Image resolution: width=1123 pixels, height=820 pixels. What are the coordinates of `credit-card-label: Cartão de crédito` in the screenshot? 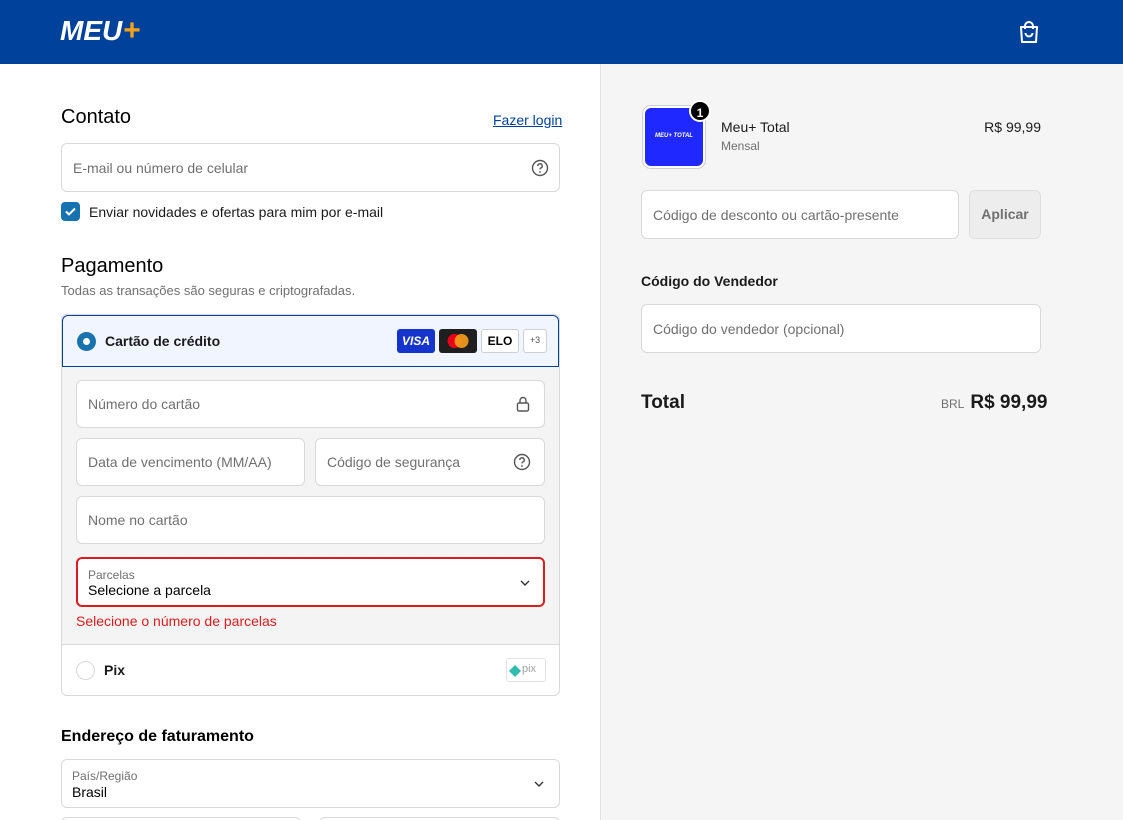 It's located at (163, 341).